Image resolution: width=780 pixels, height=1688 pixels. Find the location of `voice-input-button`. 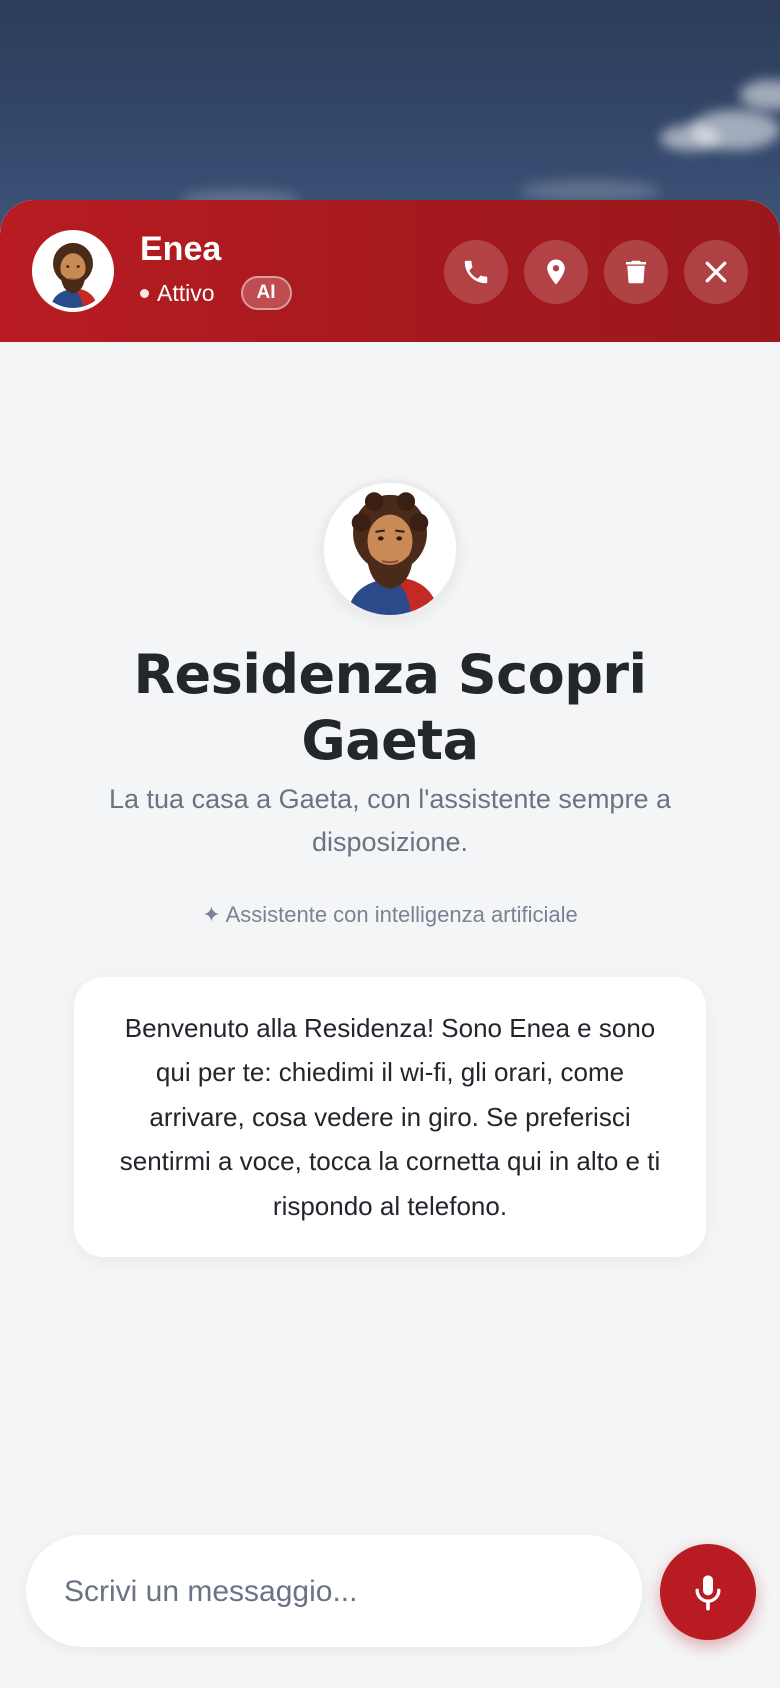

voice-input-button is located at coordinates (708, 1592).